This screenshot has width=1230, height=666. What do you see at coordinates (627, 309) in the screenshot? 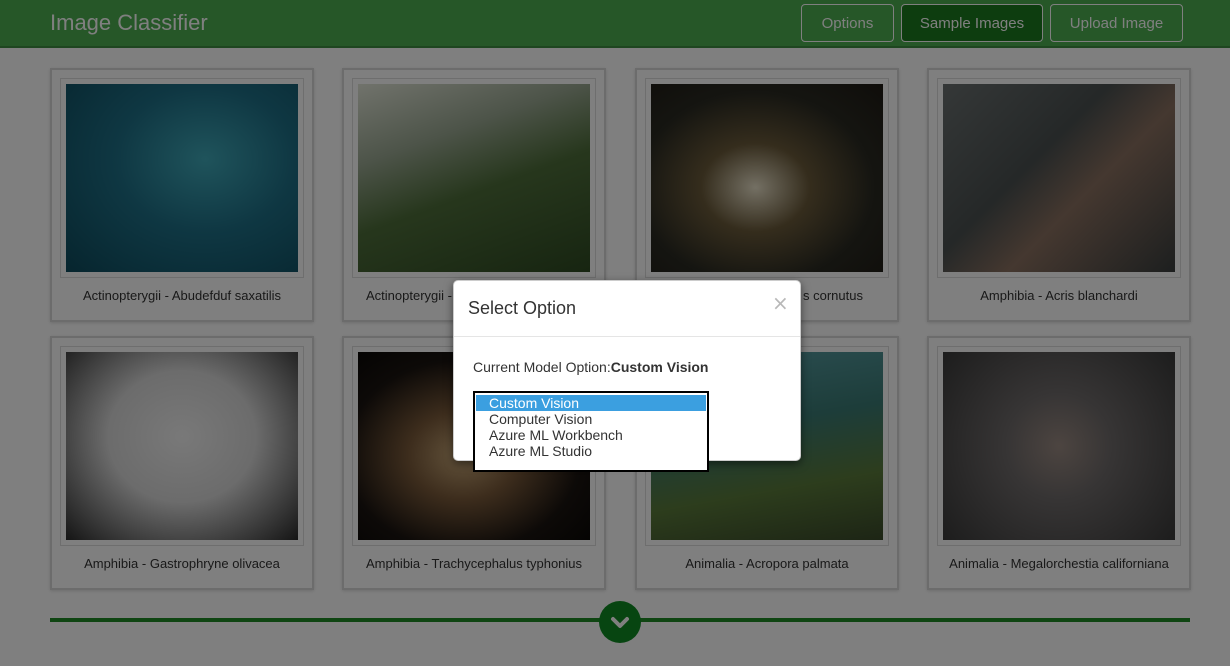
I see `modal-header: Select Option ×` at bounding box center [627, 309].